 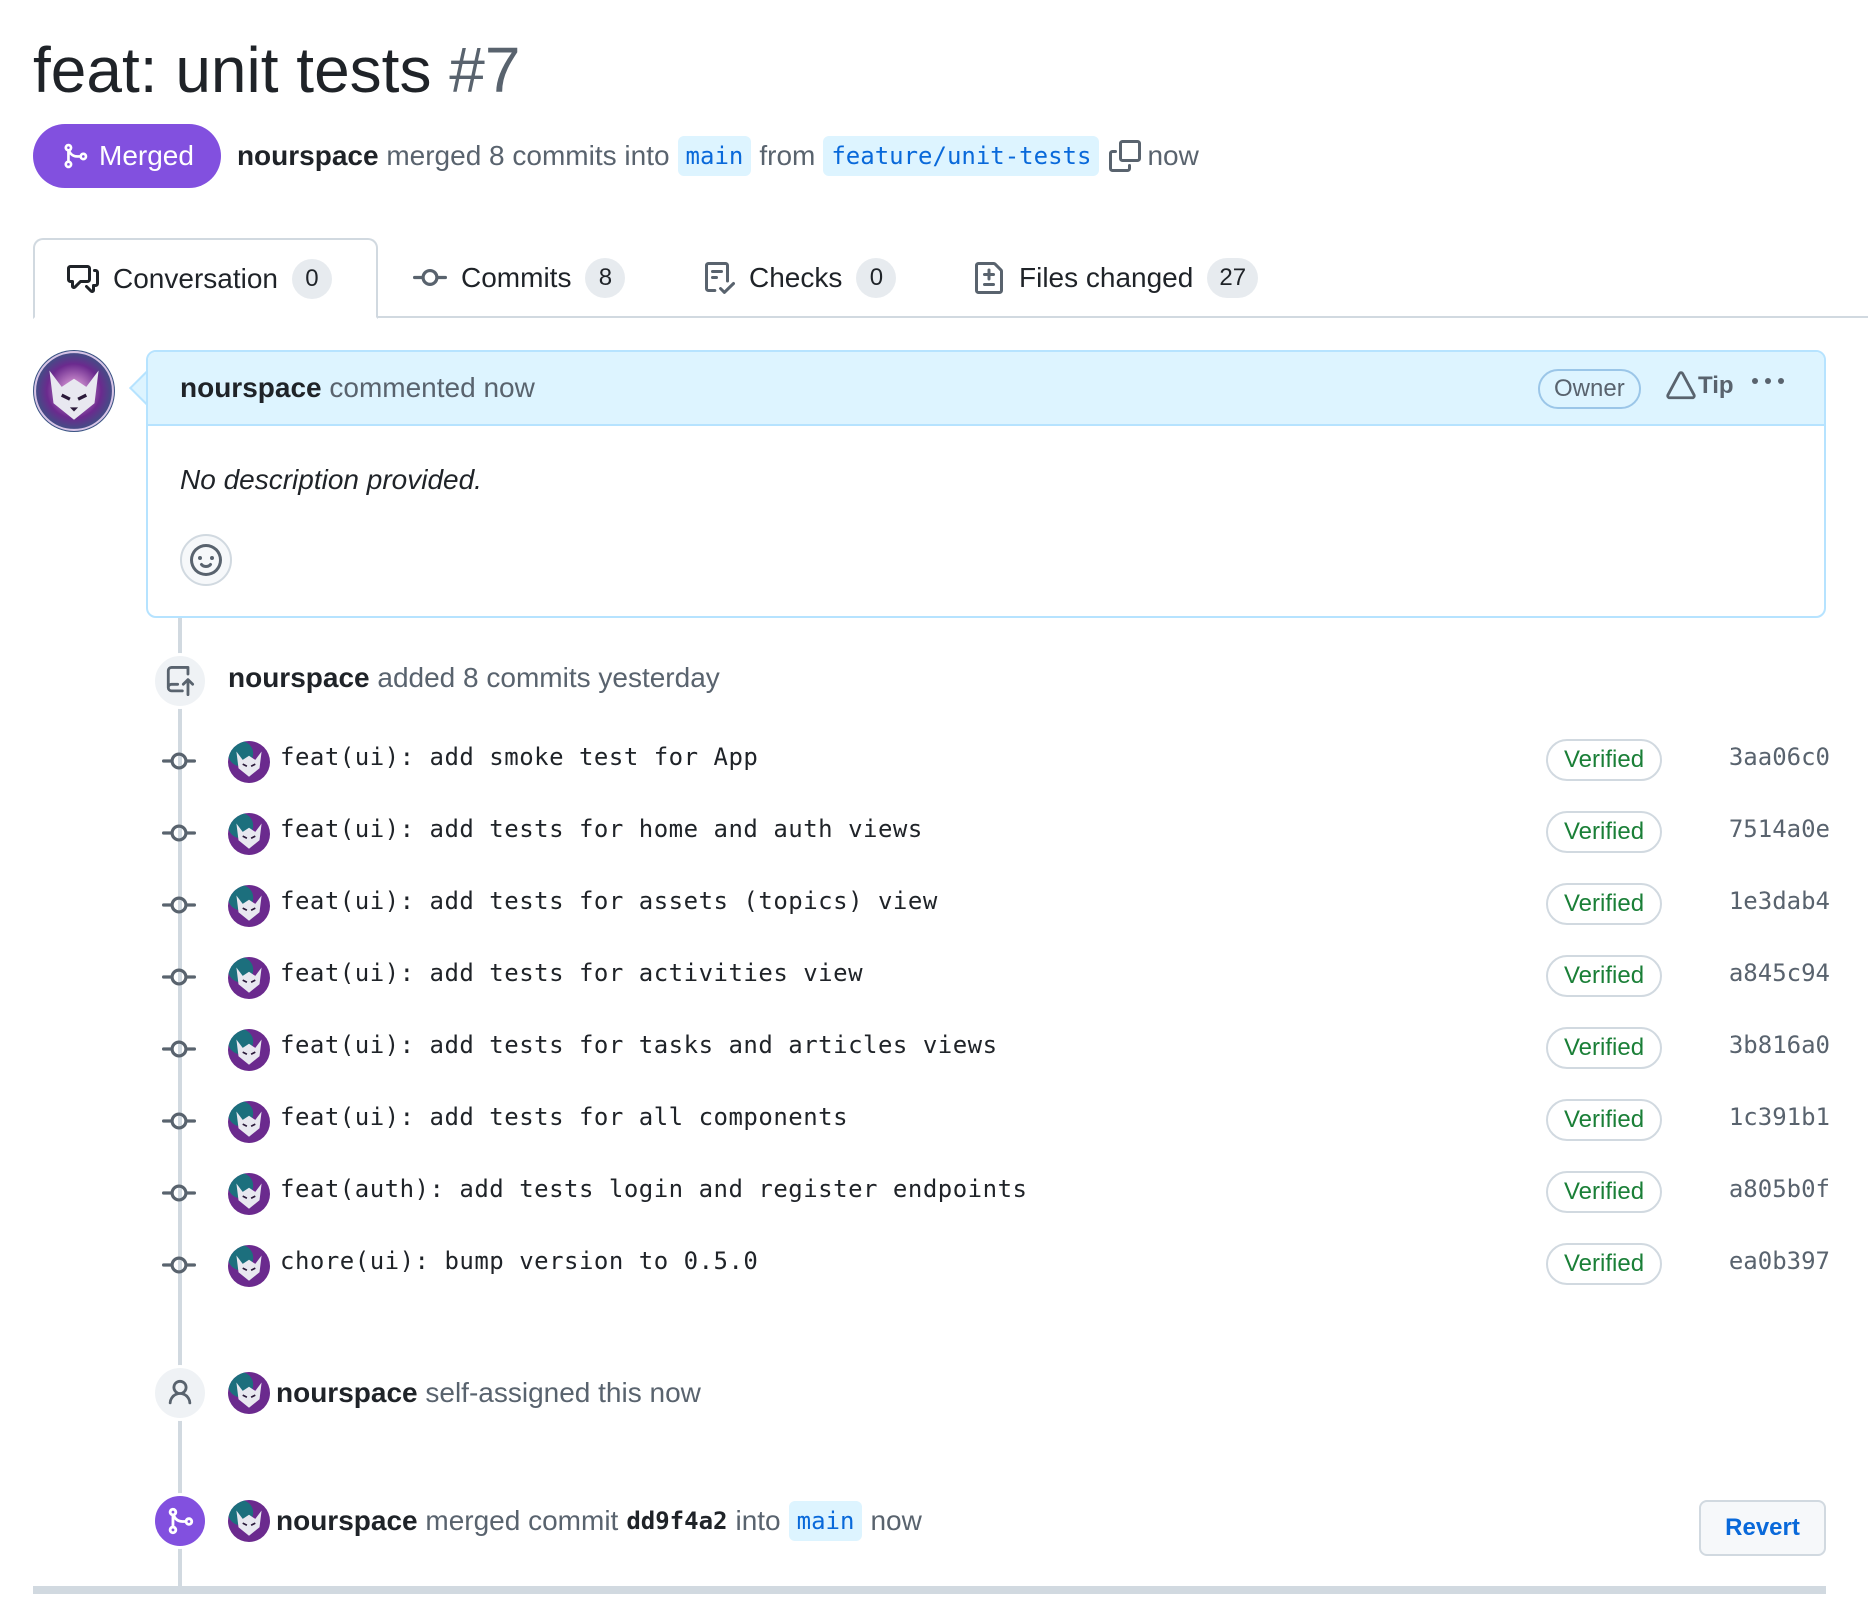 I want to click on smiley-icon, so click(x=206, y=560).